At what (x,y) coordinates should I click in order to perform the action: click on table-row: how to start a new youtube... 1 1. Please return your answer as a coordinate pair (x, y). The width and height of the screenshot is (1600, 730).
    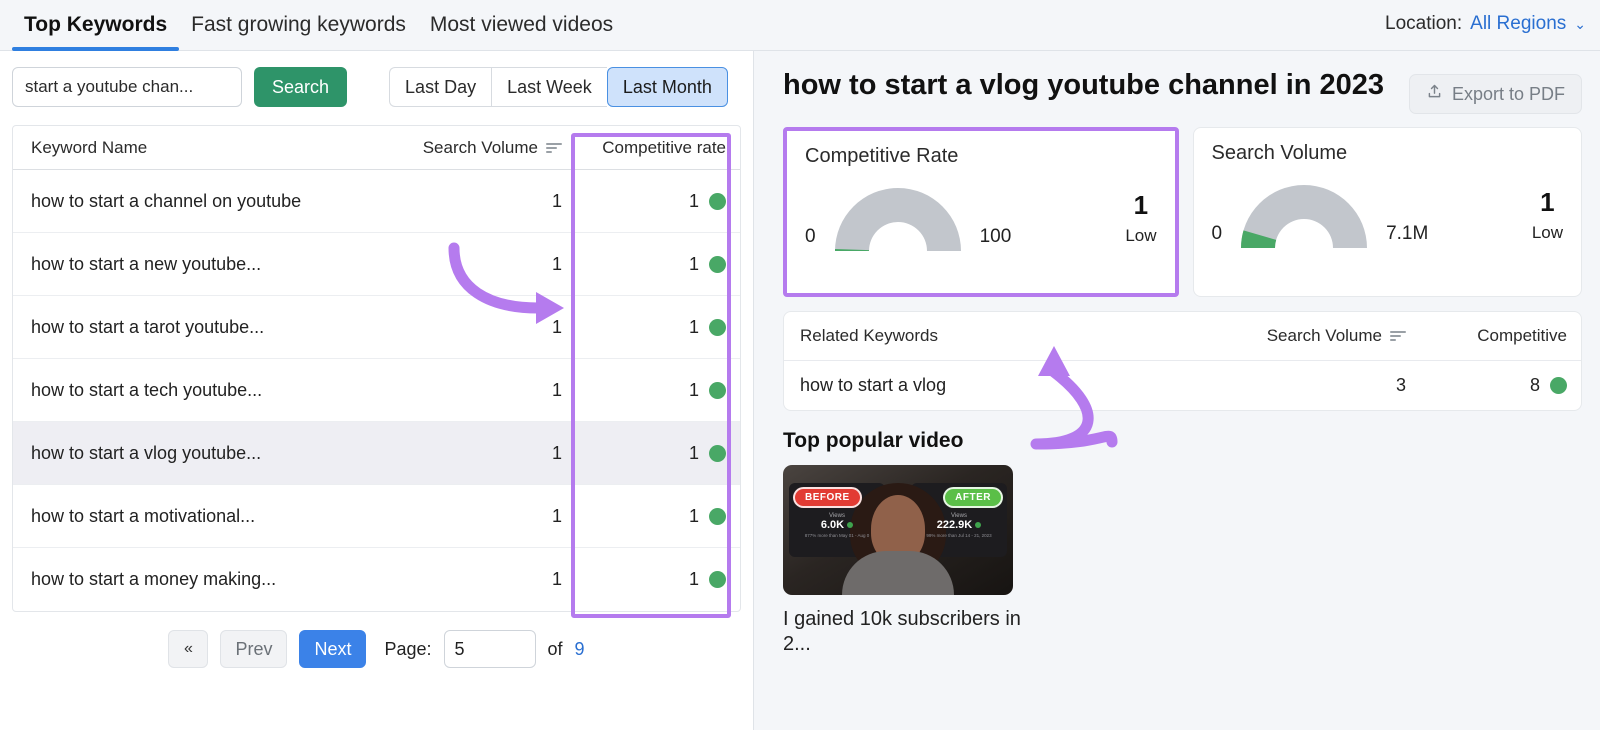
    Looking at the image, I should click on (376, 264).